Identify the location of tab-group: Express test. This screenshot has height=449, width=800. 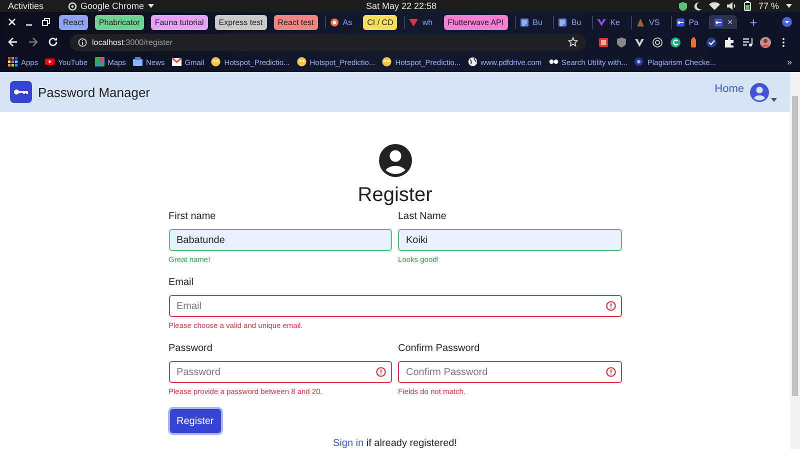
(240, 22).